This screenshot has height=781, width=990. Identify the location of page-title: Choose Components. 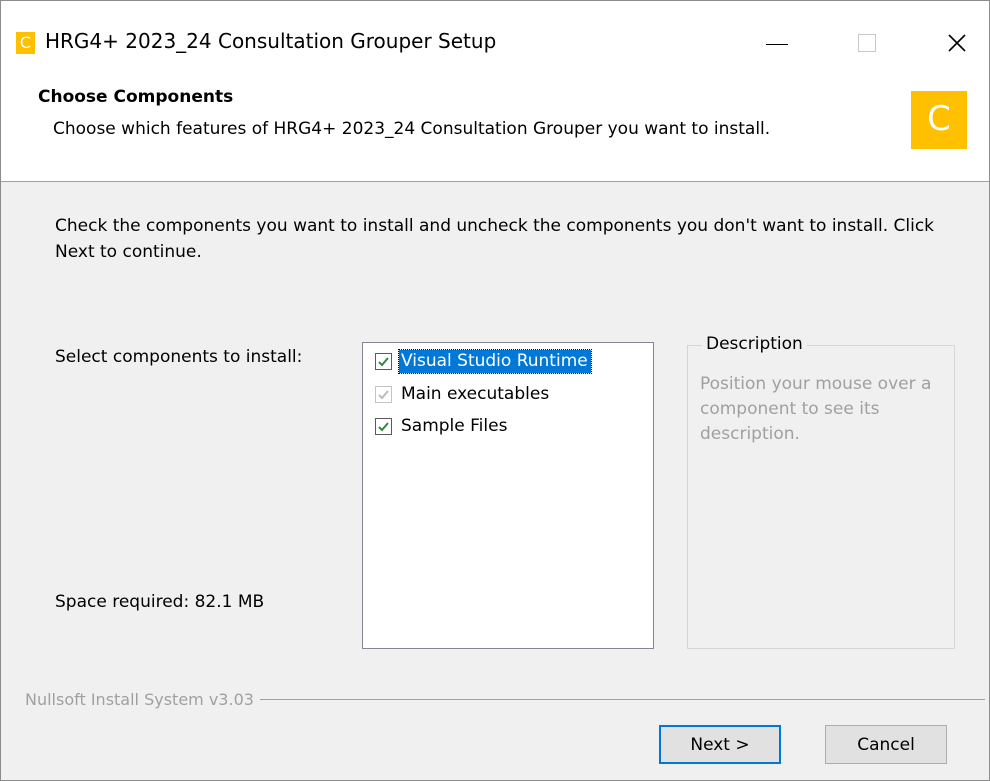
(136, 97).